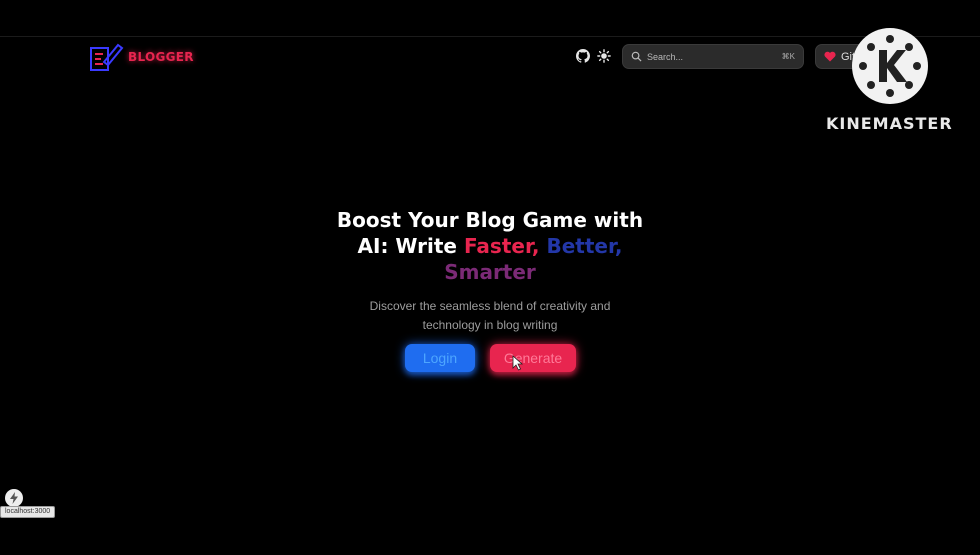 The image size is (980, 555). I want to click on heart-icon, so click(830, 56).